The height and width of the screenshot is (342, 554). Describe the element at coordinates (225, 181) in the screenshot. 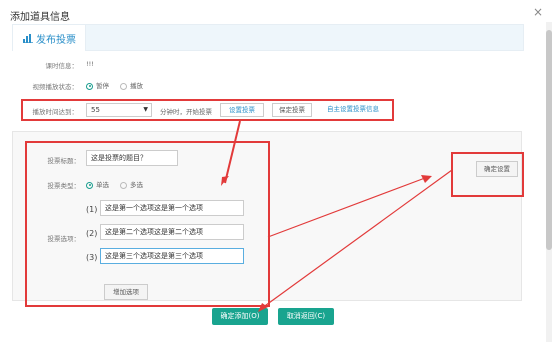

I see `arrow-head` at that location.